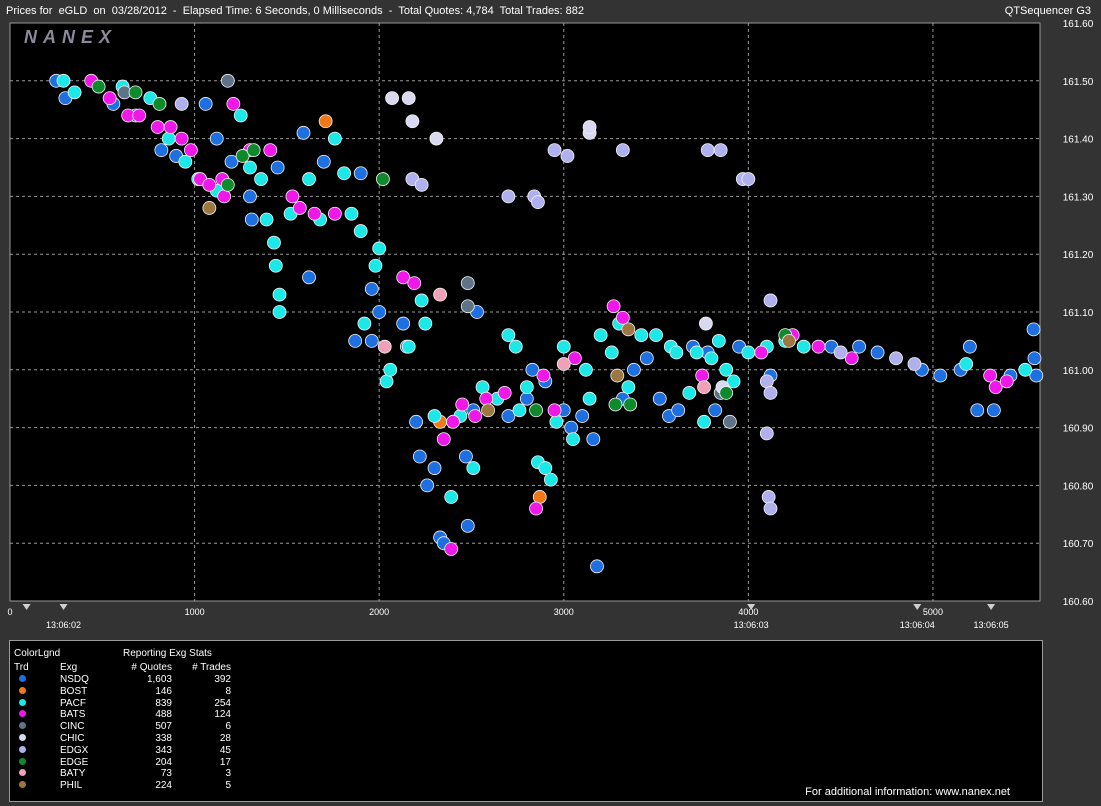 This screenshot has height=806, width=1101. I want to click on point-chic, so click(436, 138).